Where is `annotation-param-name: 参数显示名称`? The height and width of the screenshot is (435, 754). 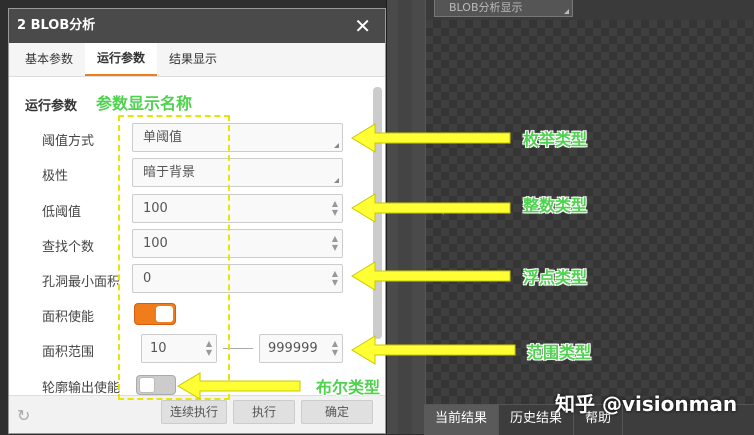 annotation-param-name: 参数显示名称 is located at coordinates (144, 103).